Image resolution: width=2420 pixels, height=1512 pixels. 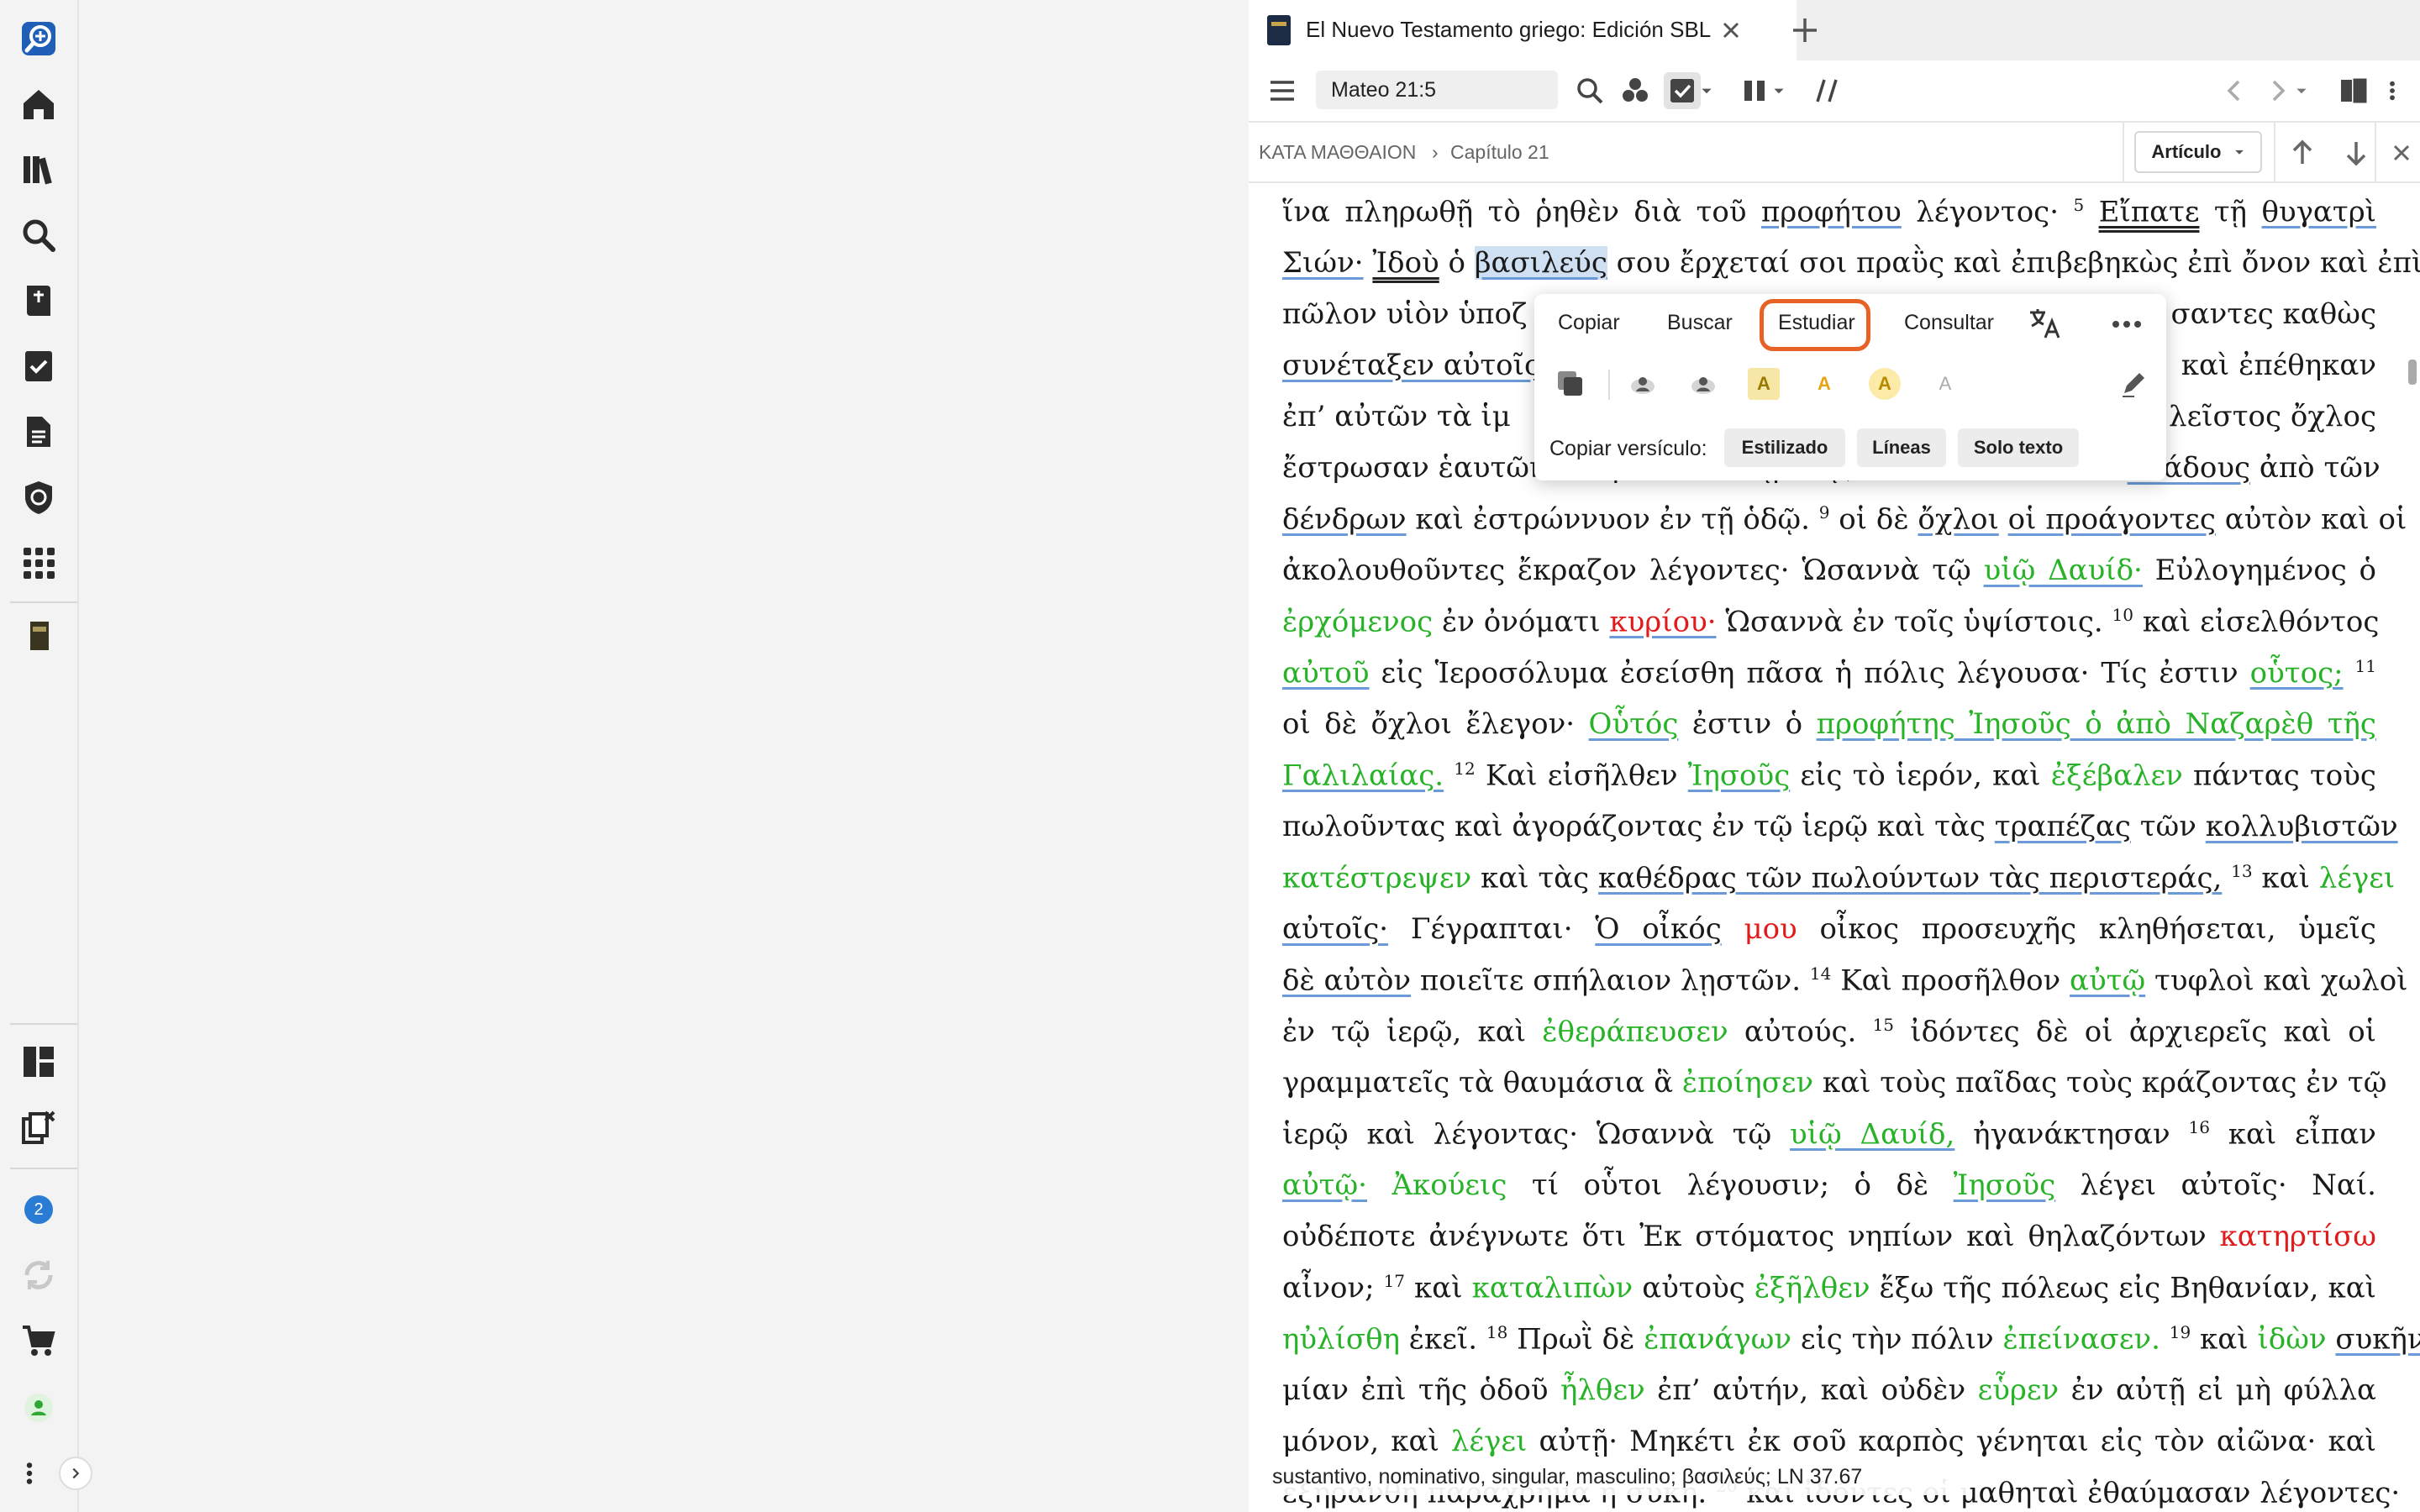 What do you see at coordinates (1682, 90) in the screenshot?
I see `inline-tools-button` at bounding box center [1682, 90].